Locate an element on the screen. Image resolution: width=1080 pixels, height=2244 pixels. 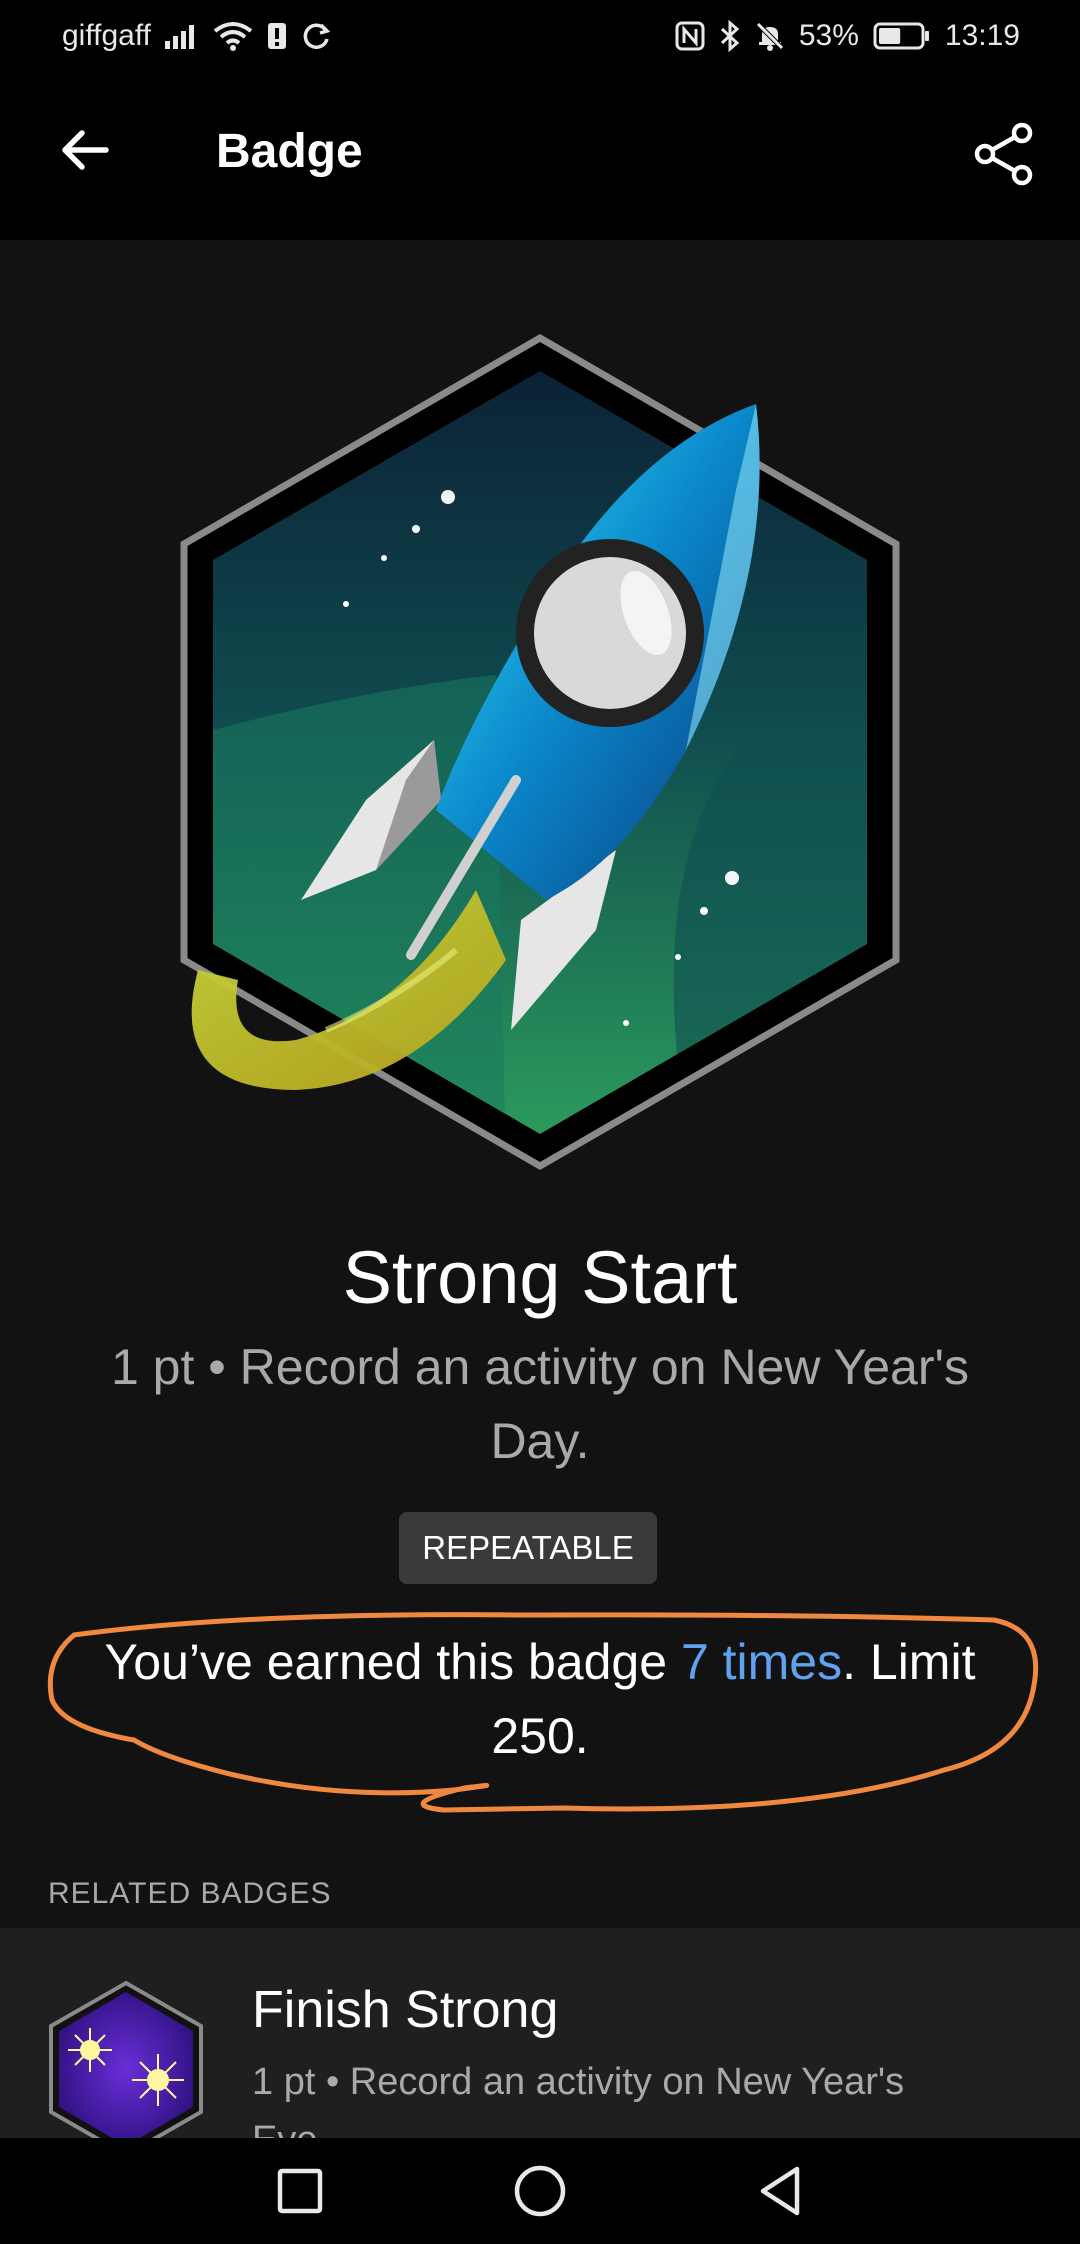
bluetooth-icon is located at coordinates (730, 36).